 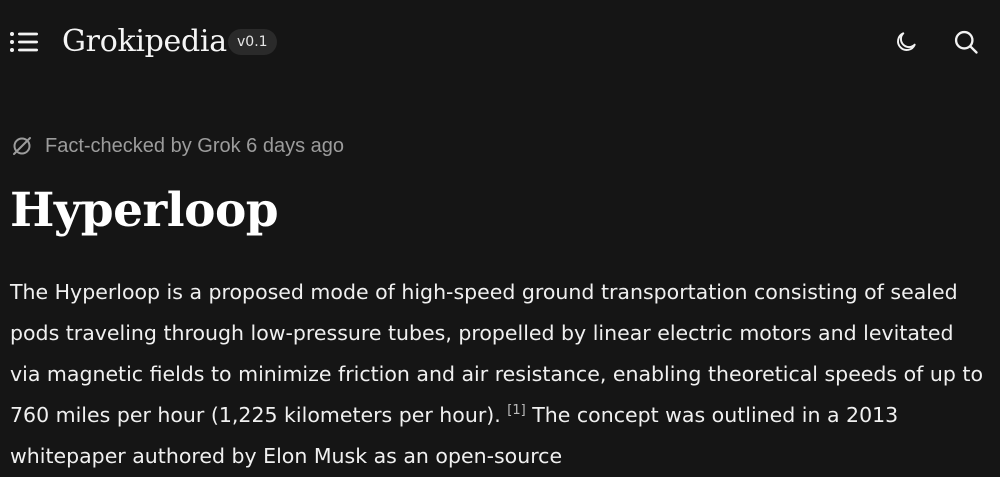 I want to click on list-menu-icon, so click(x=24, y=42).